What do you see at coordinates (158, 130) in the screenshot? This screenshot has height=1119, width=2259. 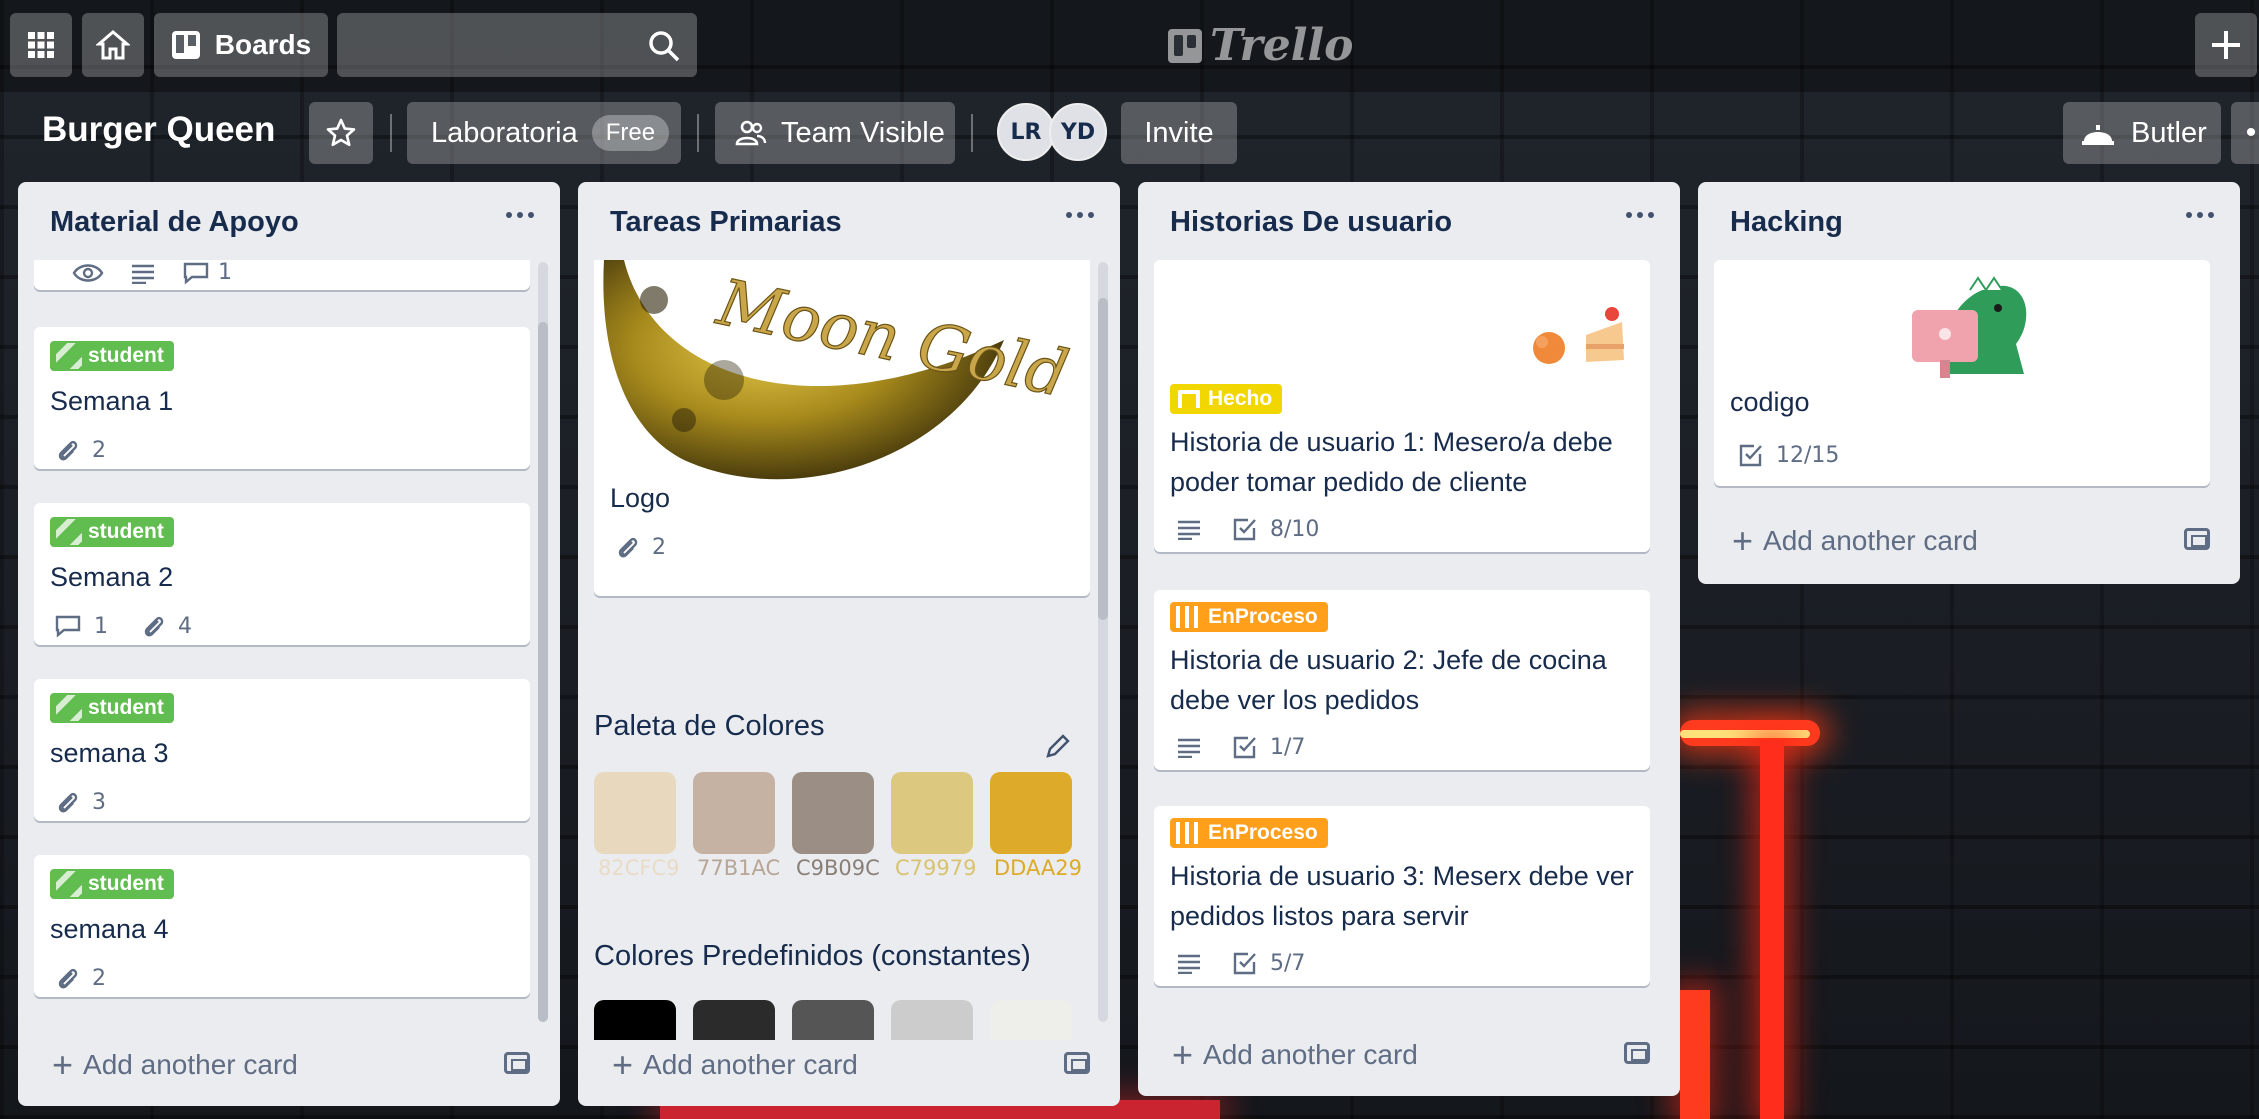 I see `board-title: Burger Queen` at bounding box center [158, 130].